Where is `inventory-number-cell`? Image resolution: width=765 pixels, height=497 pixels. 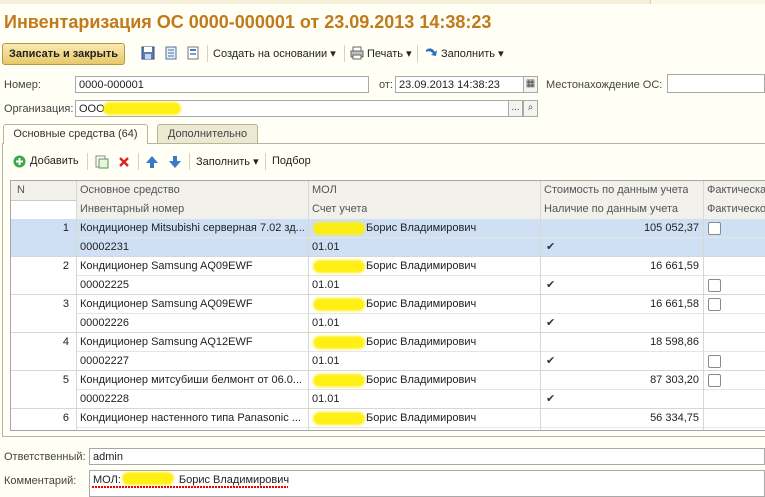
inventory-number-cell is located at coordinates (192, 429).